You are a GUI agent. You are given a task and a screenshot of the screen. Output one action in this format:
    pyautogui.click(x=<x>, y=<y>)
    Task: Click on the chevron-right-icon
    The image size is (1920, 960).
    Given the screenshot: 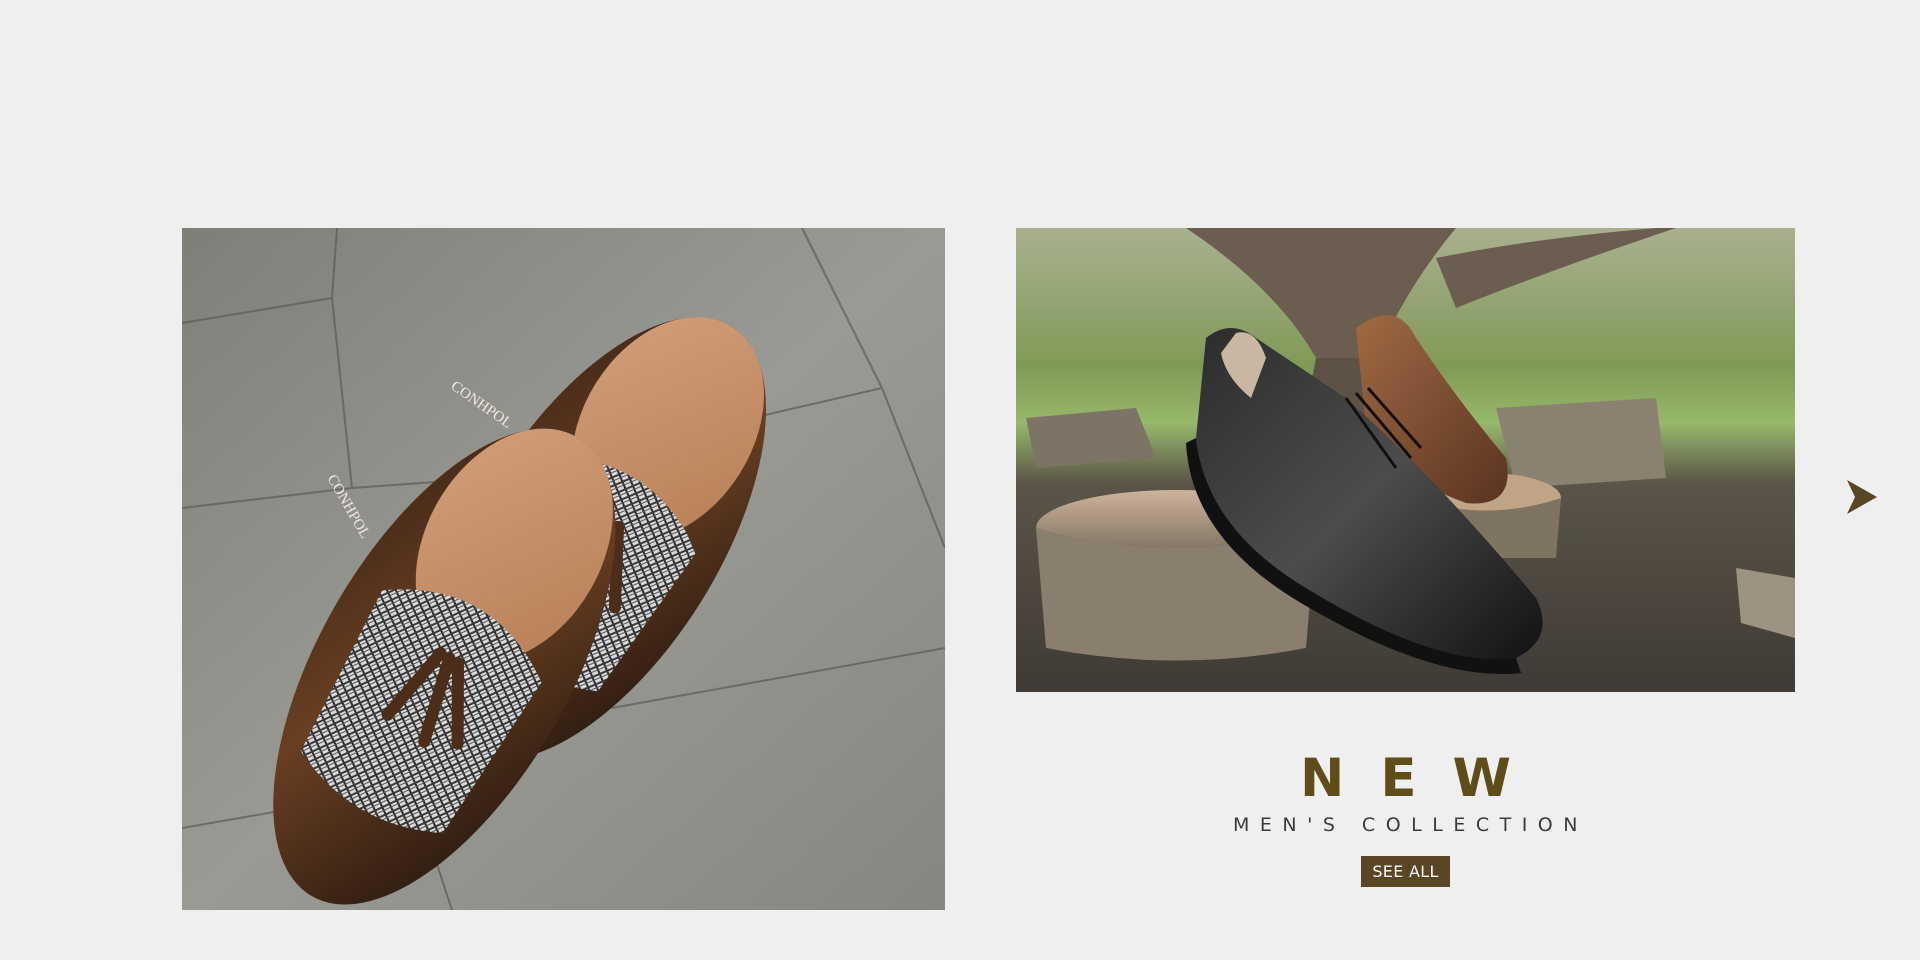 What is the action you would take?
    pyautogui.click(x=1862, y=497)
    